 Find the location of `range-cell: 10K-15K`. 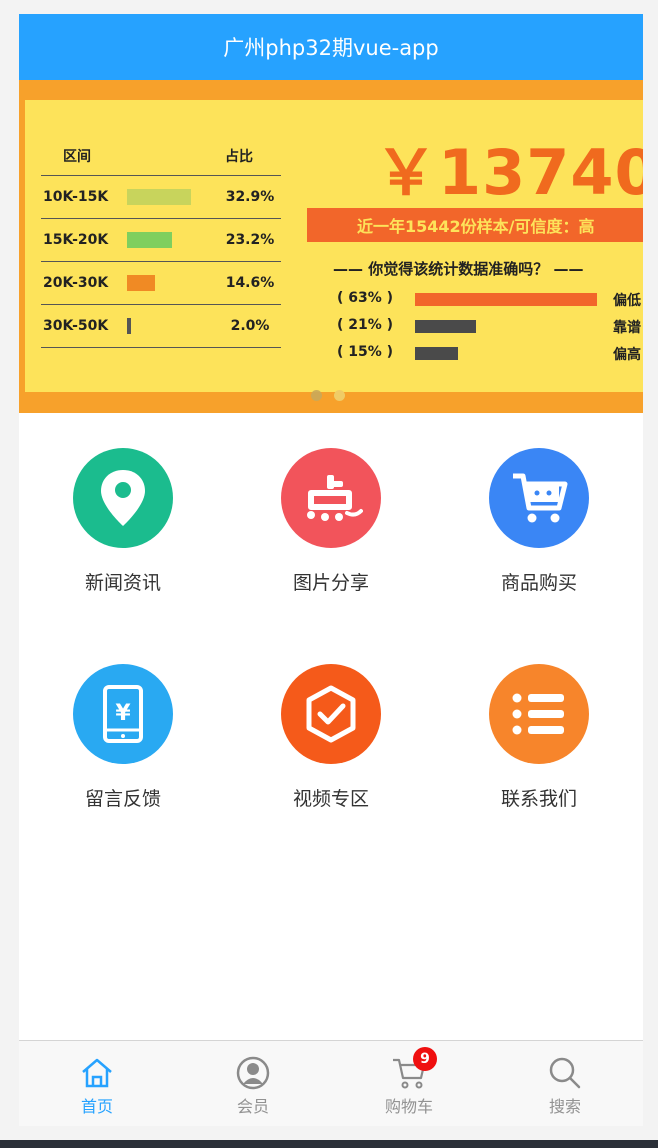

range-cell: 10K-15K is located at coordinates (76, 197).